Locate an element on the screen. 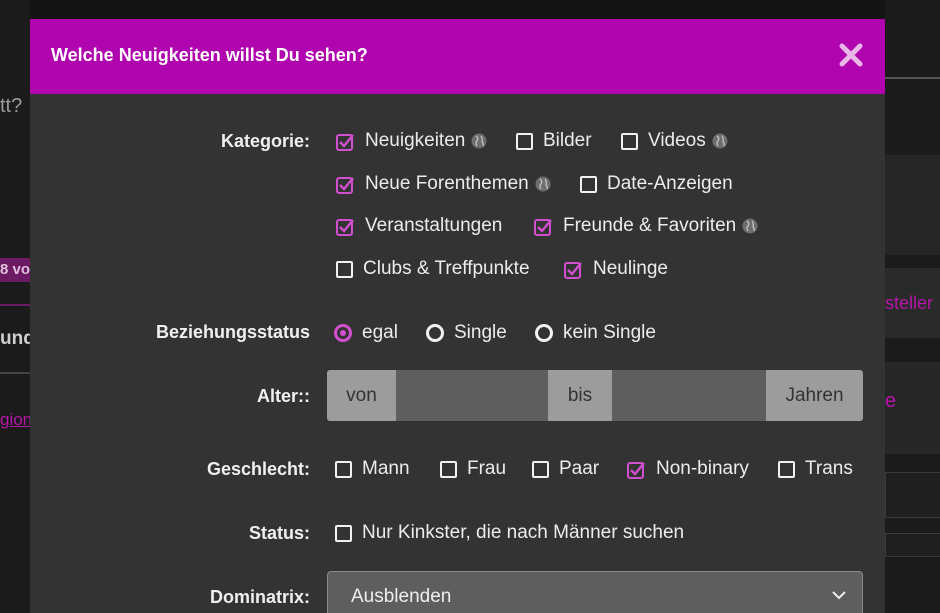  beziehungsstatus-single-radio: Single is located at coordinates (466, 333).